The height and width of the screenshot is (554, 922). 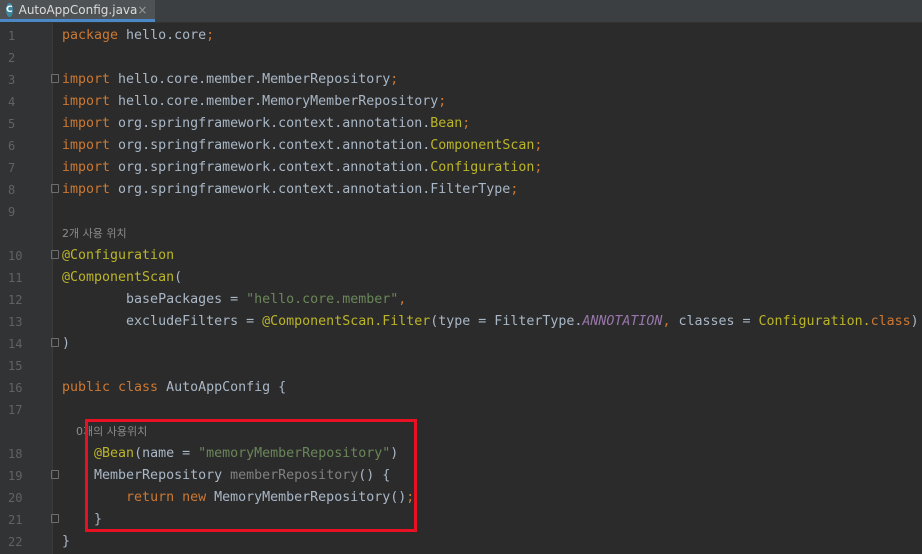 What do you see at coordinates (461, 300) in the screenshot?
I see `code-line: 12 basePackages = "hello.core.member",` at bounding box center [461, 300].